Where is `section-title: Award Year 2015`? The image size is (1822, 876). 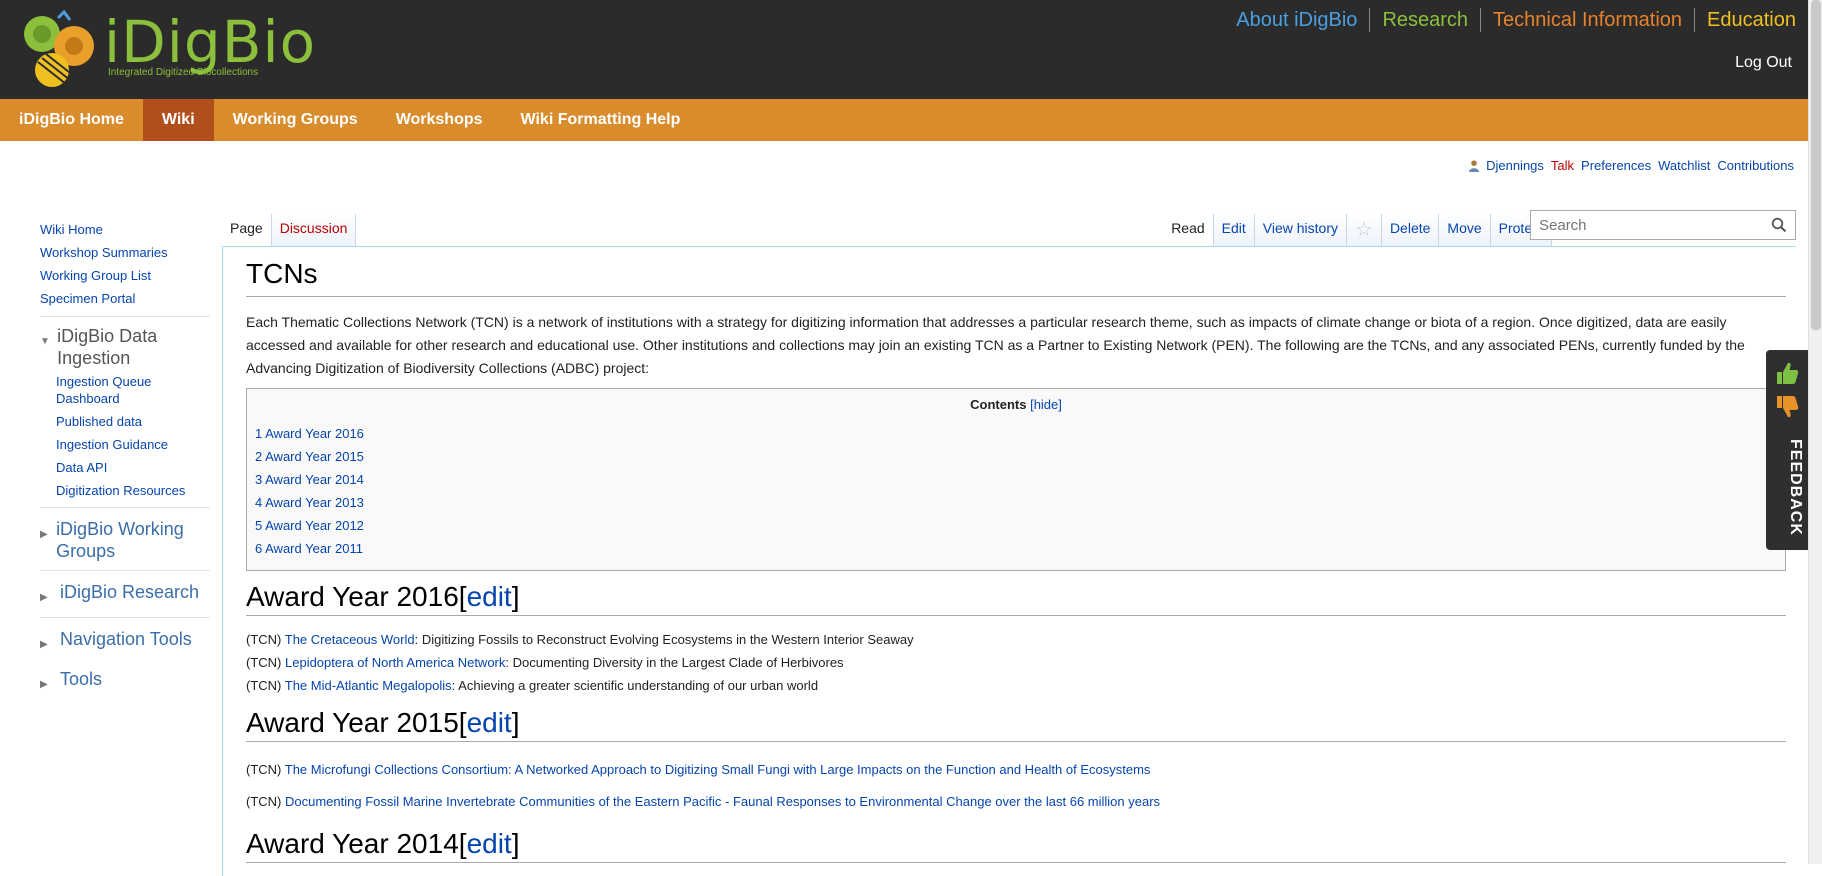
section-title: Award Year 2015 is located at coordinates (352, 722).